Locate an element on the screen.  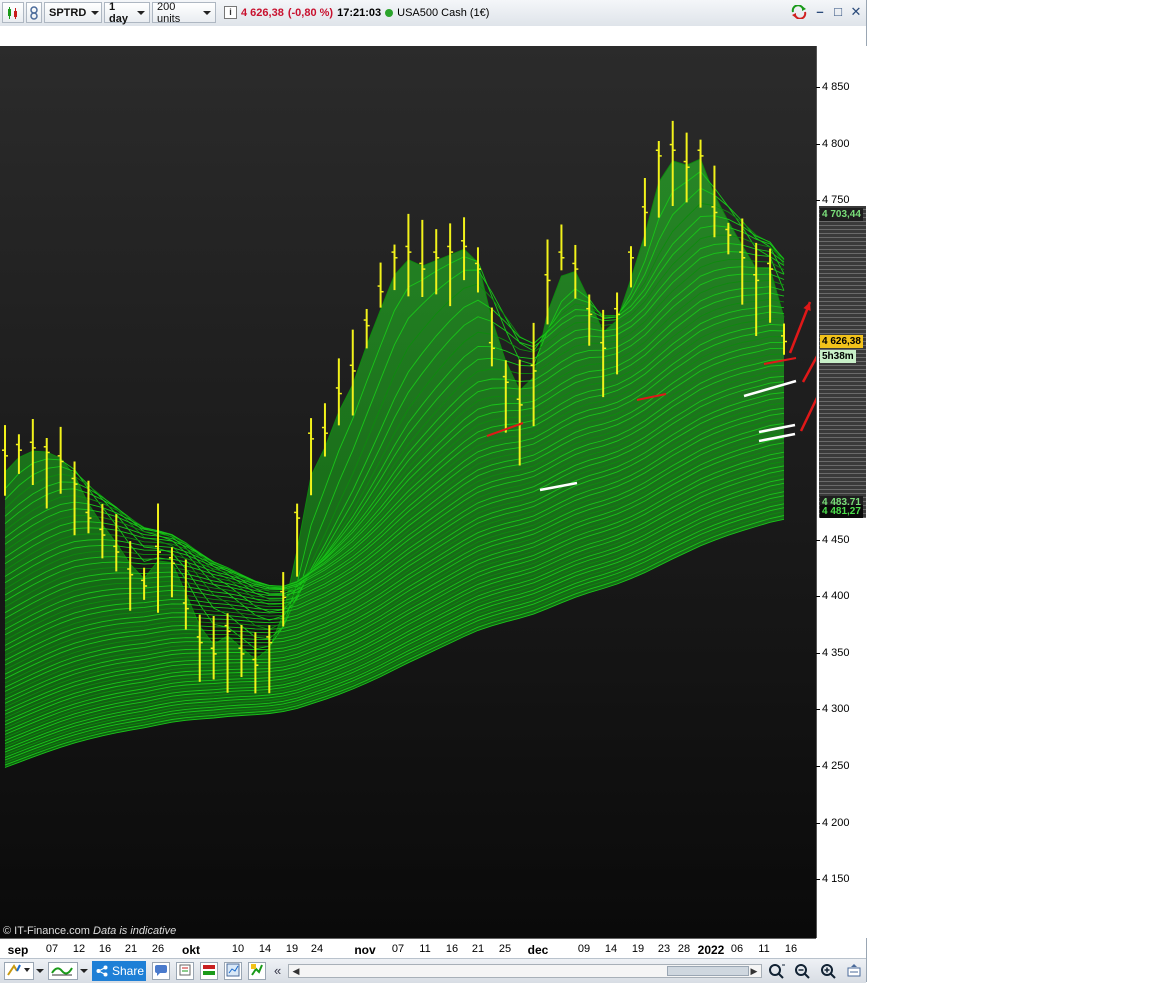
scroll-left-arrow-icon: ◀ is located at coordinates (296, 971).